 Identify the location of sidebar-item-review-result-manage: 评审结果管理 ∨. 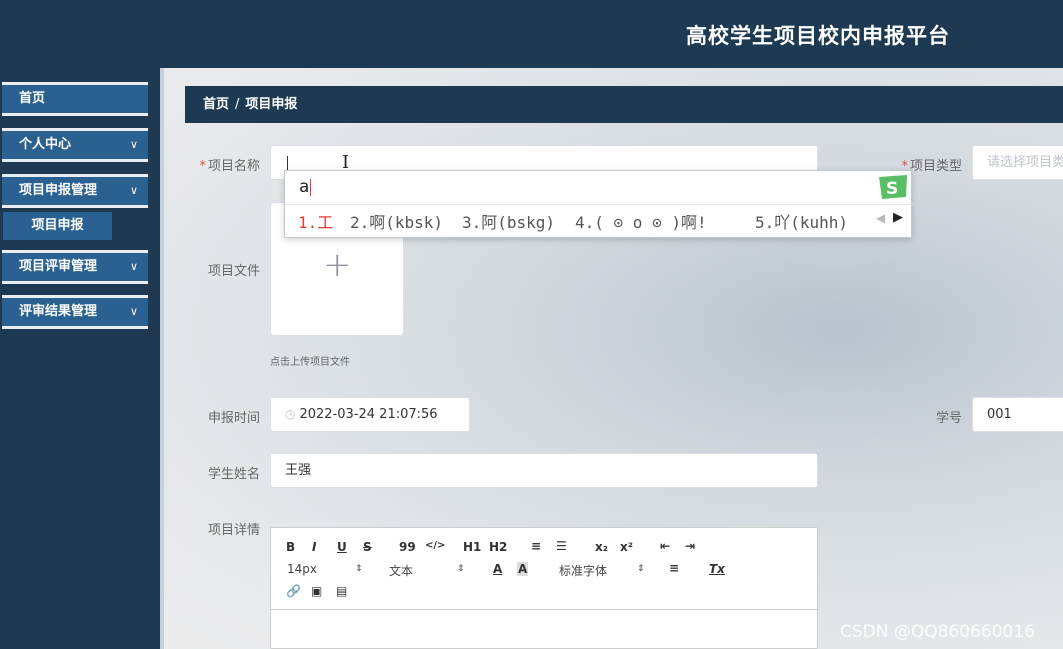
(75, 312).